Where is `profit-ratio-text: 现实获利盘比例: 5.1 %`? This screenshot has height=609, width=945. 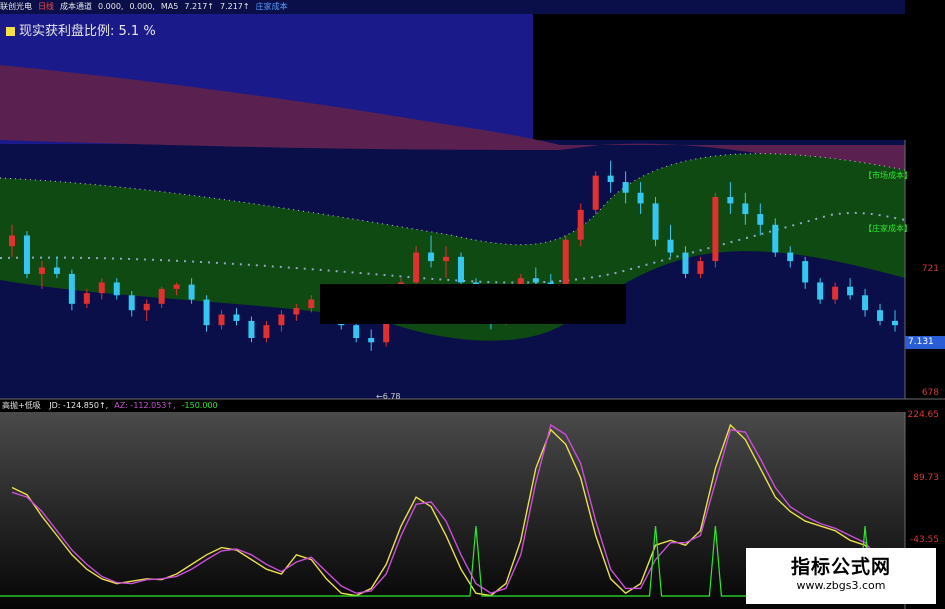 profit-ratio-text: 现实获利盘比例: 5.1 % is located at coordinates (87, 31).